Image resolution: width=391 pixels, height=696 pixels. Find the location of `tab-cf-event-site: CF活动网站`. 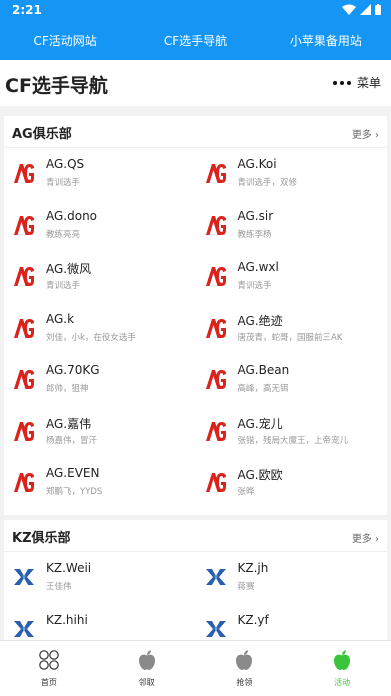

tab-cf-event-site: CF活动网站 is located at coordinates (65, 41).